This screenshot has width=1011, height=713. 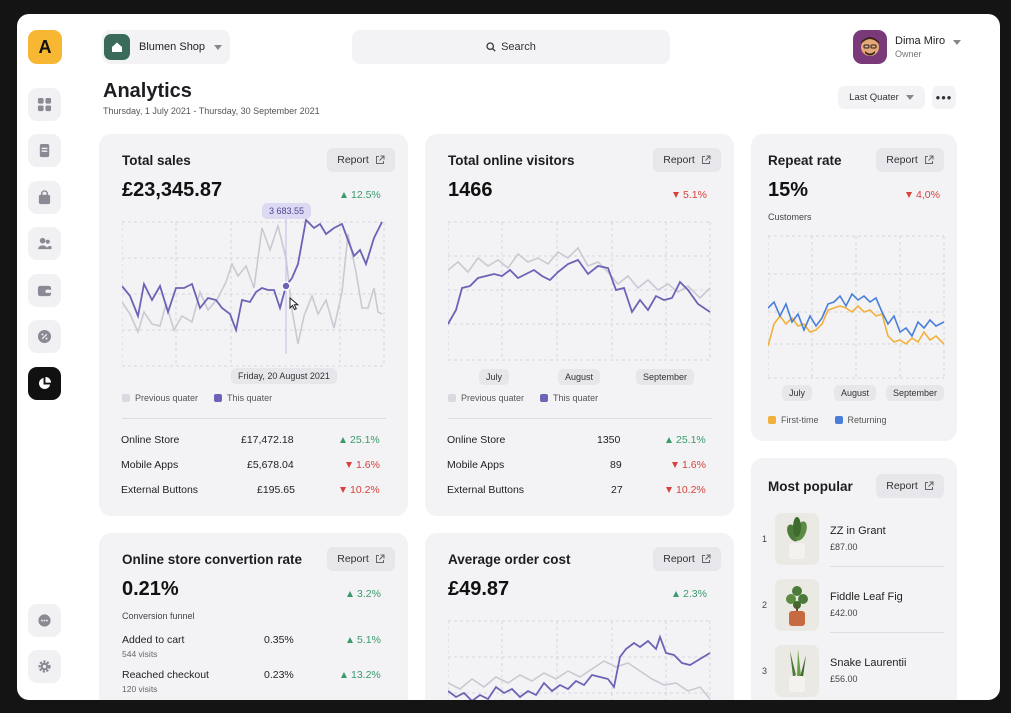 I want to click on item-name: ZZ in Grant, so click(x=858, y=531).